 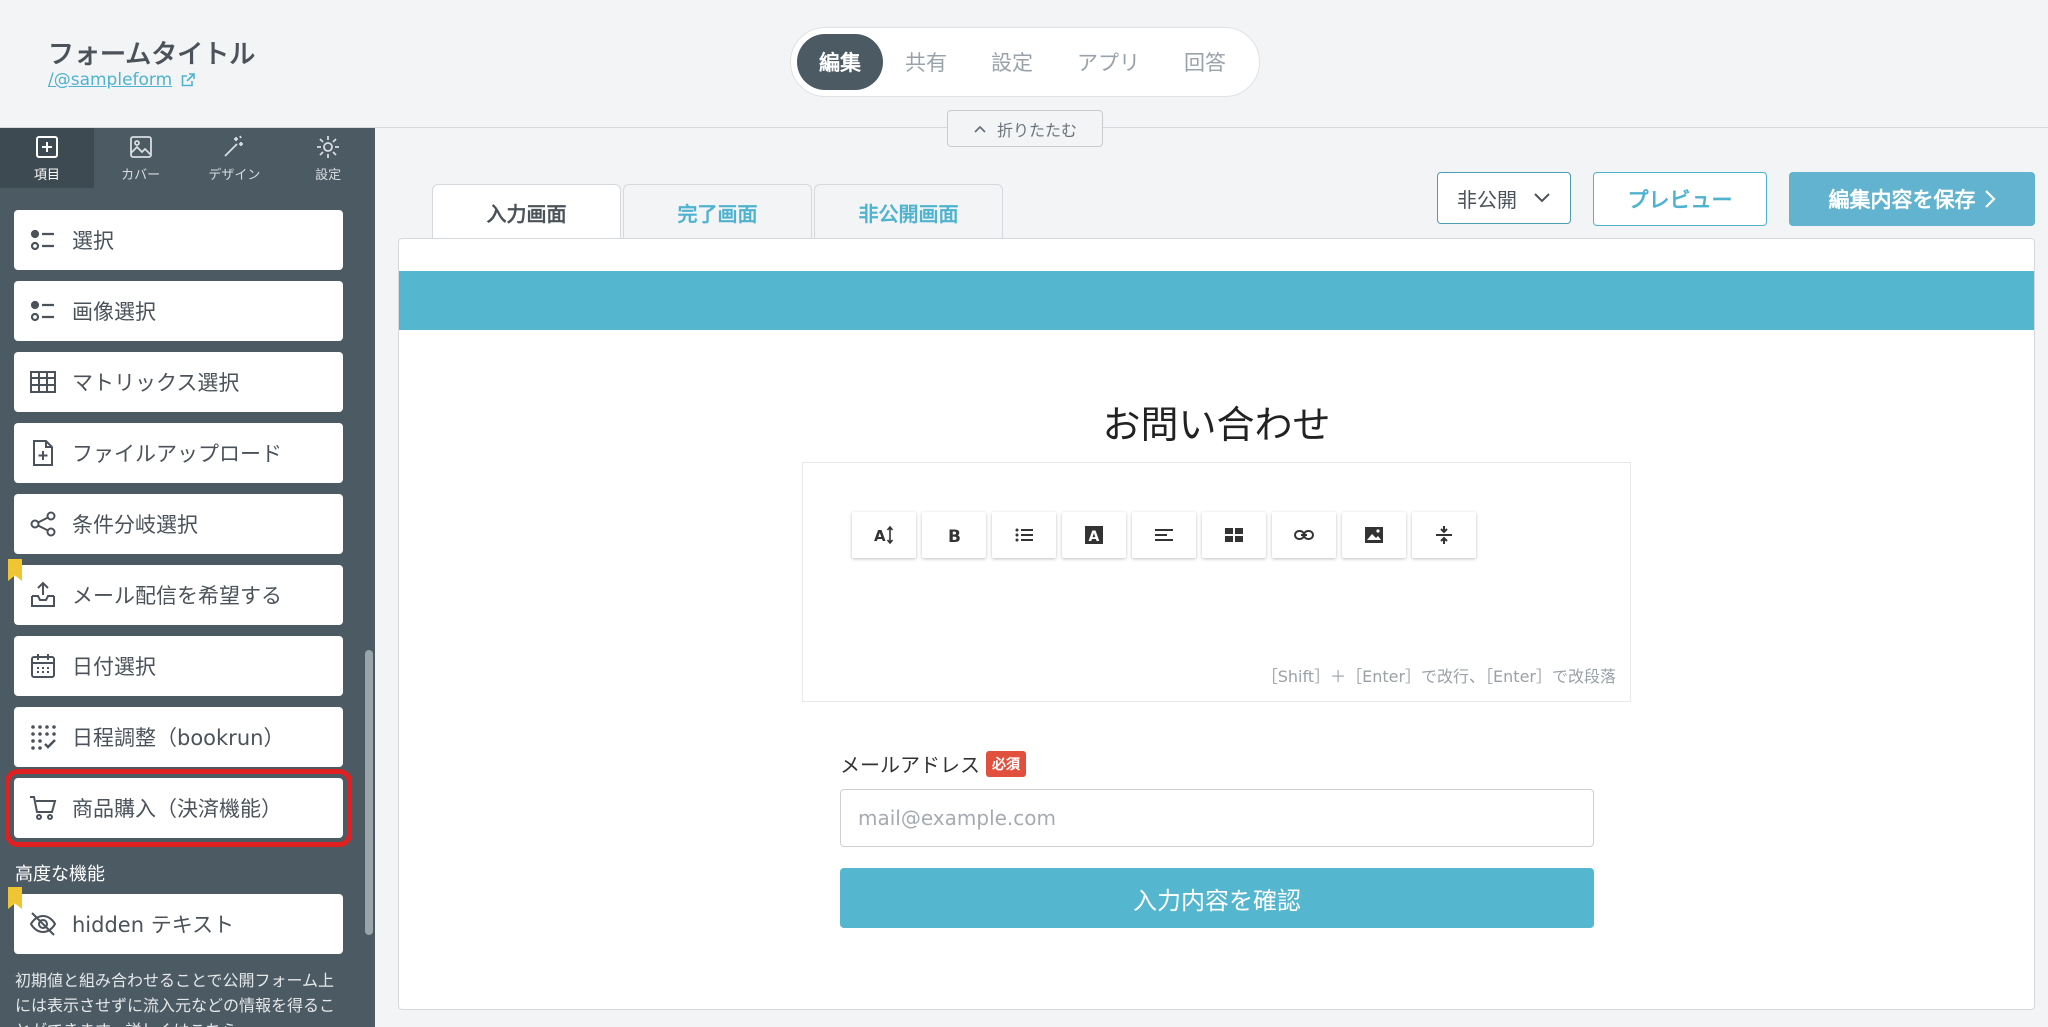 I want to click on tab-share: 共有, so click(x=926, y=62).